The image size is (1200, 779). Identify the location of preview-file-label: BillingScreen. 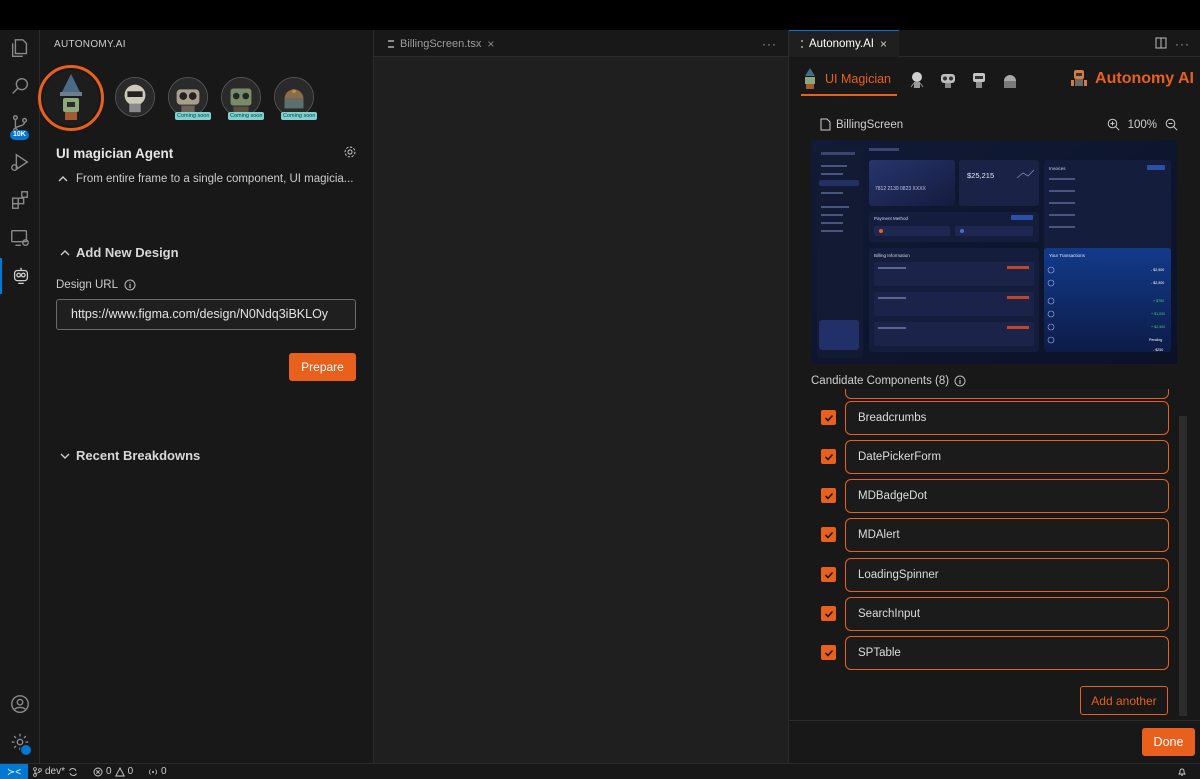
(861, 124).